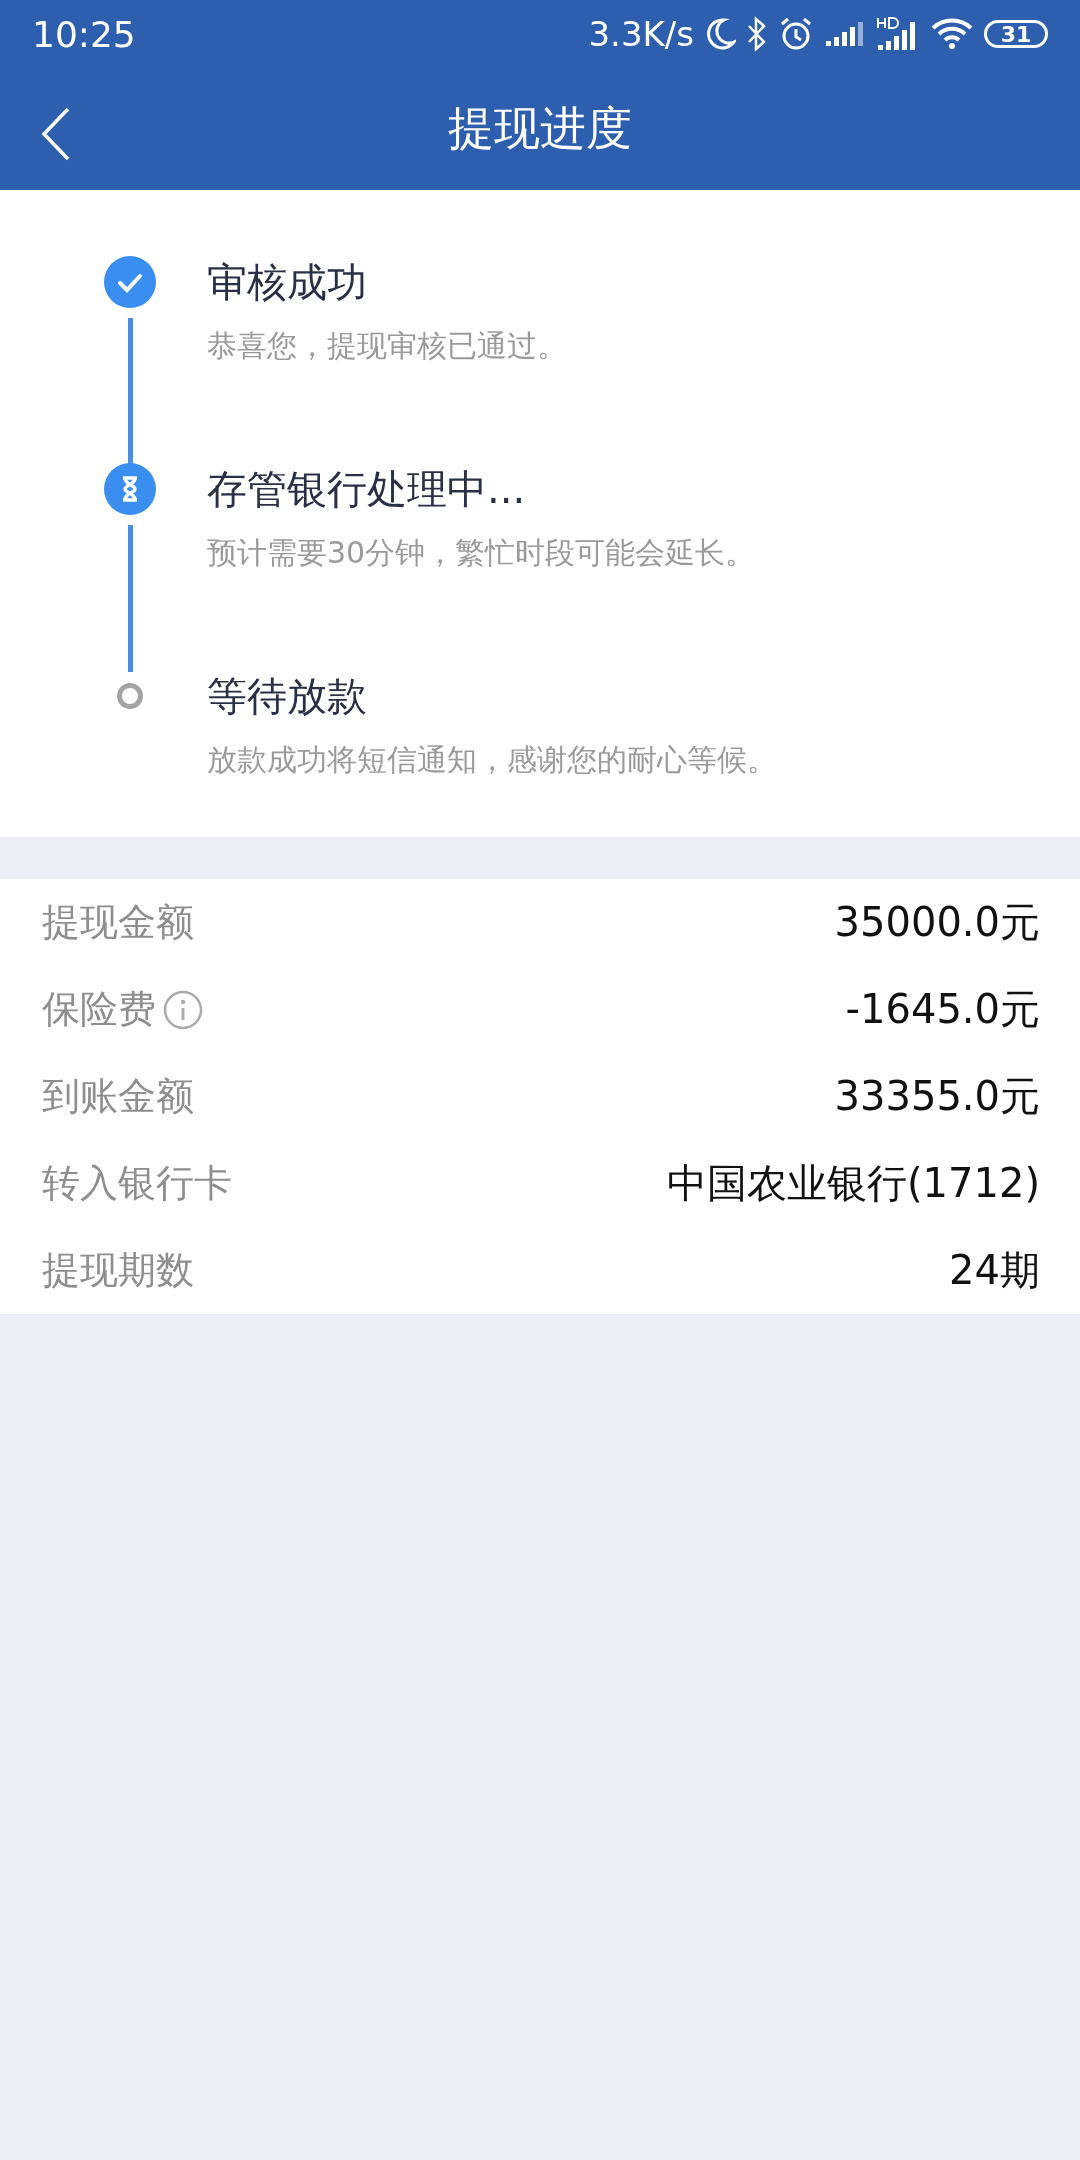  I want to click on page-title: 提现进度, so click(540, 128).